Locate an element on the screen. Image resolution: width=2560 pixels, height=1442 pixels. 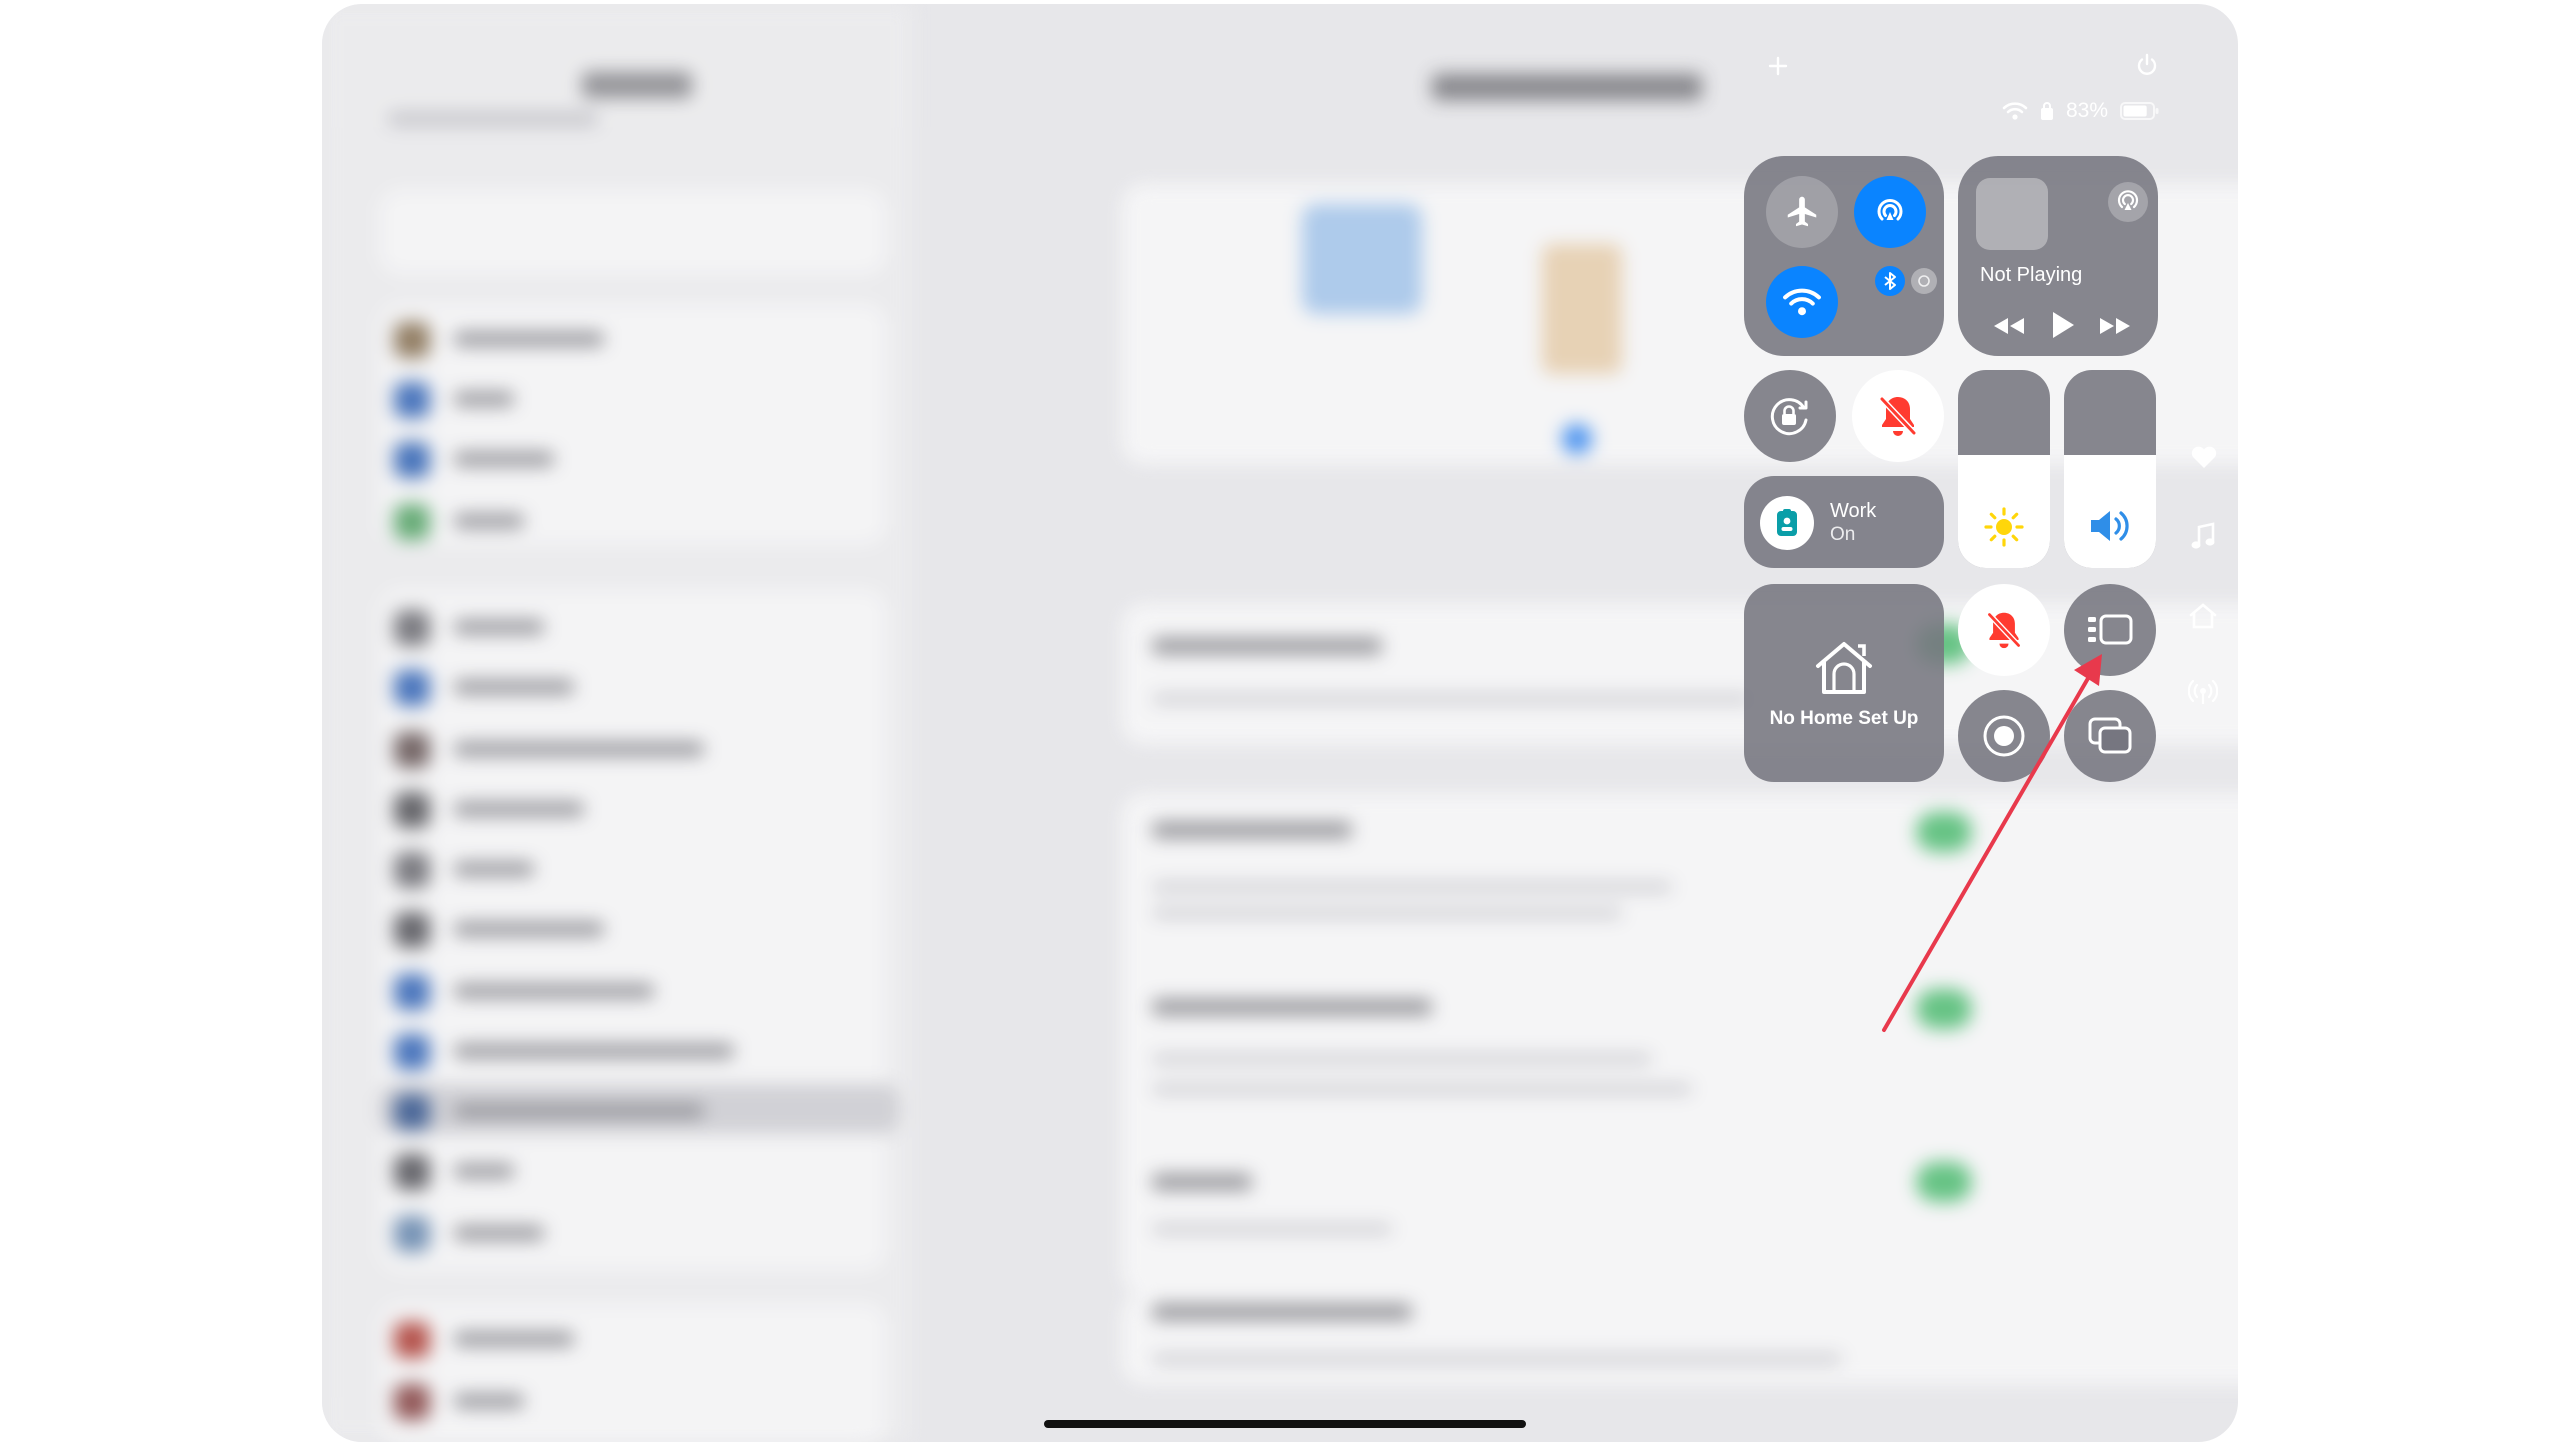
annotation-arrow is located at coordinates (1992, 843).